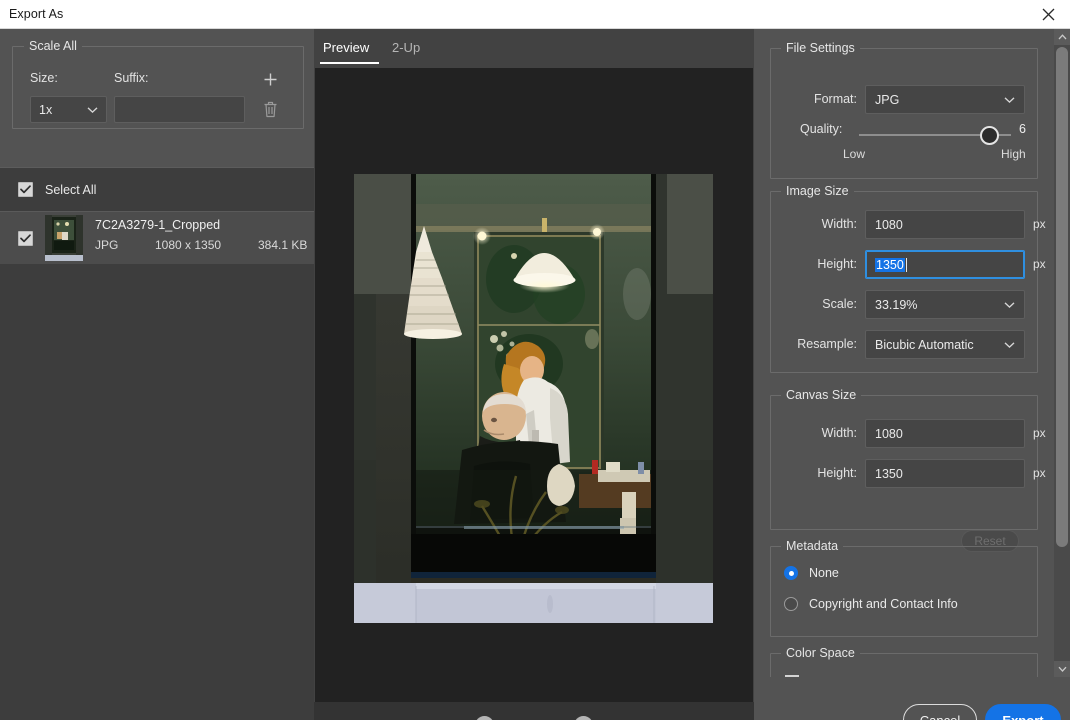 The image size is (1070, 720). Describe the element at coordinates (1039, 224) in the screenshot. I see `image-width-unit: px` at that location.